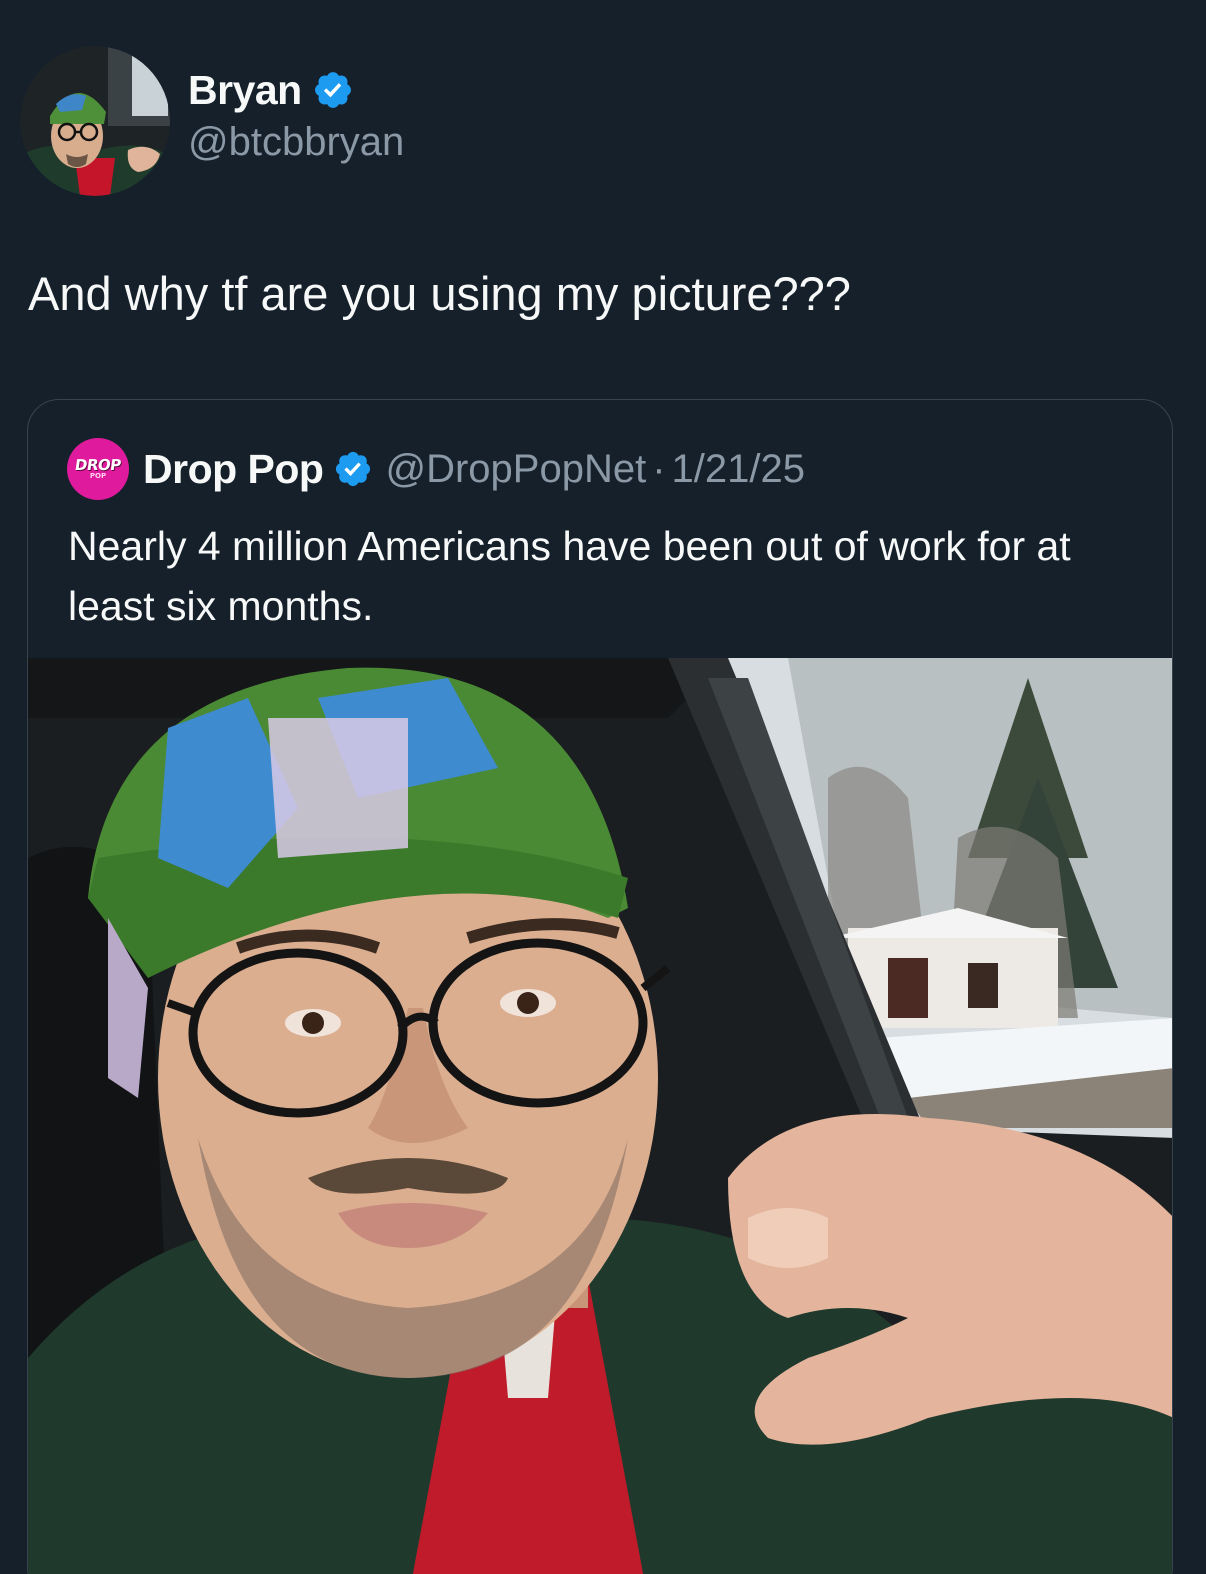  I want to click on author-avatar, so click(95, 121).